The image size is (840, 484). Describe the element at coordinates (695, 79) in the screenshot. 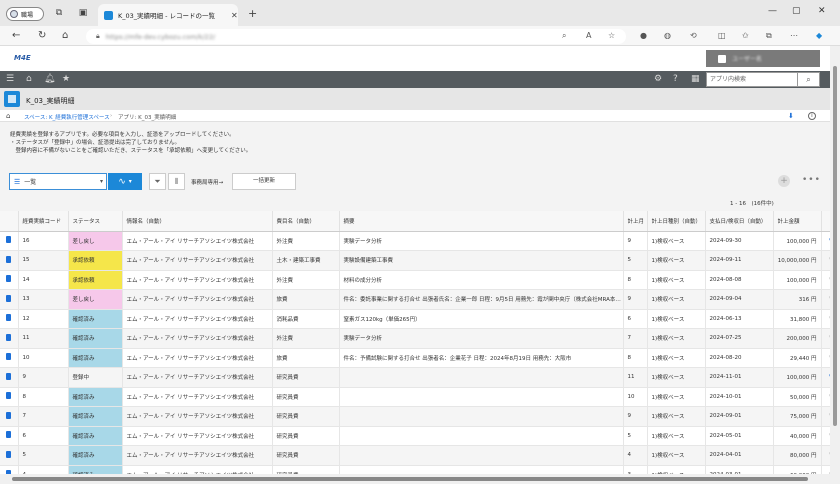

I see `grid-icon: ▦` at that location.